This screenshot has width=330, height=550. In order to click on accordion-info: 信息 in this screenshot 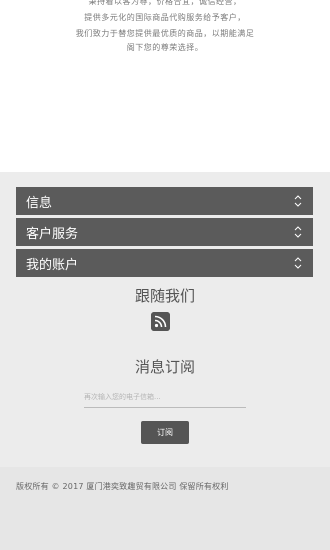, I will do `click(164, 201)`.